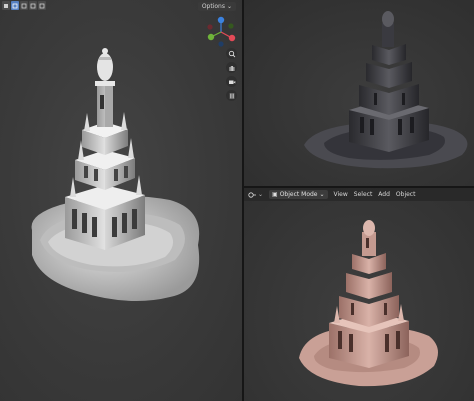  Describe the element at coordinates (363, 194) in the screenshot. I see `menu-select: Select` at that location.